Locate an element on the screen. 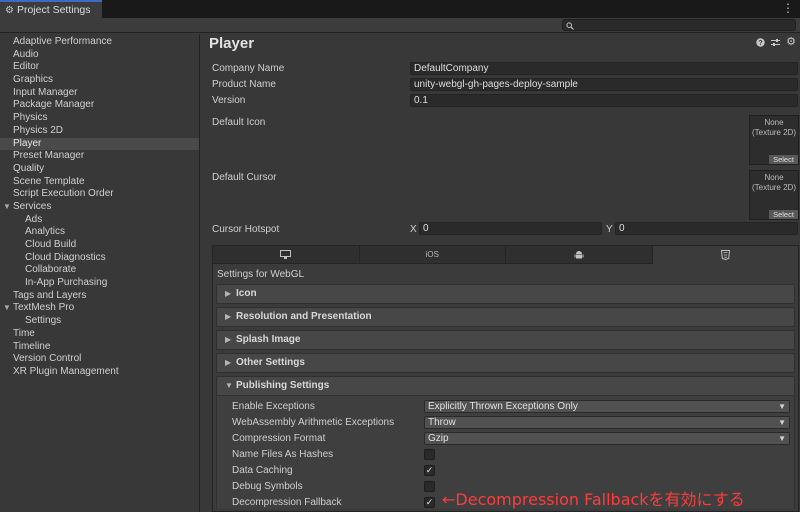 The width and height of the screenshot is (800, 512). sidebar-item-cloud-diagnostics: Cloud Diagnostics is located at coordinates (99, 258).